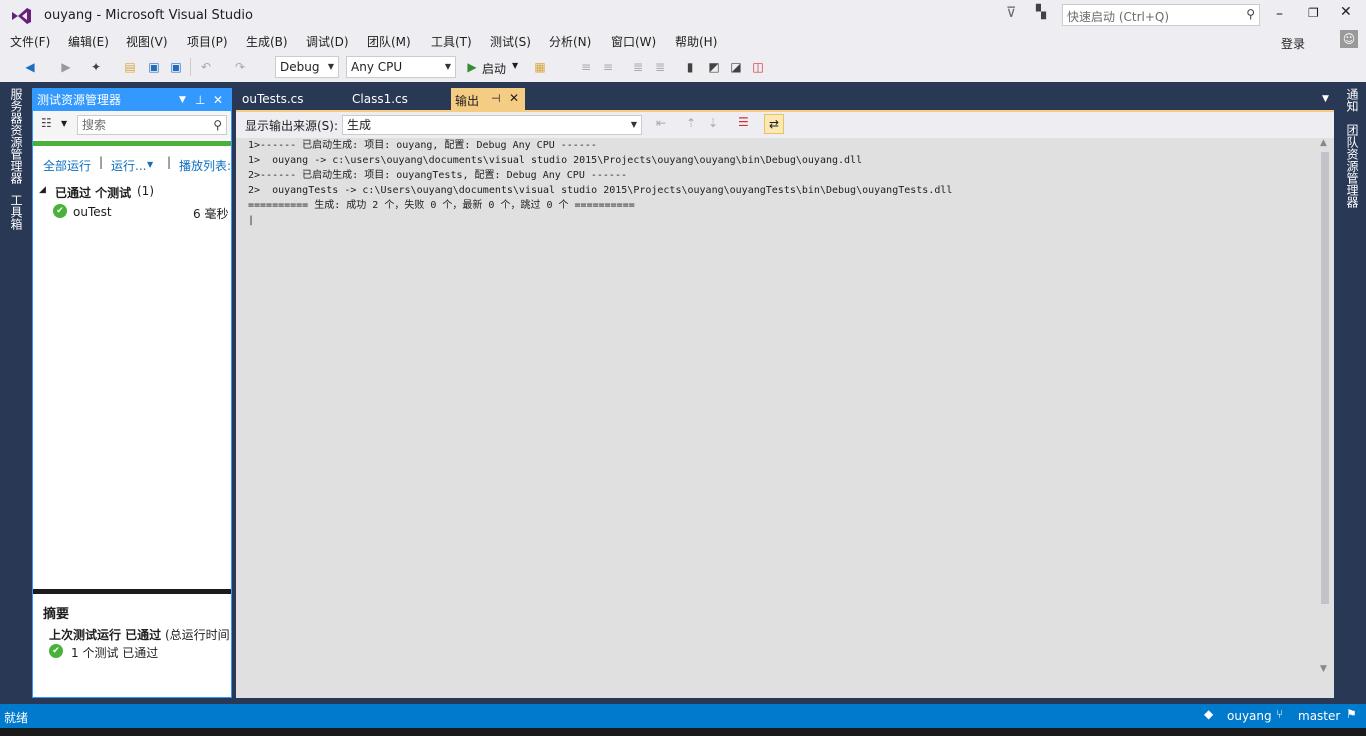  Describe the element at coordinates (401, 67) in the screenshot. I see `platform-select: Any CPU ▼` at that location.